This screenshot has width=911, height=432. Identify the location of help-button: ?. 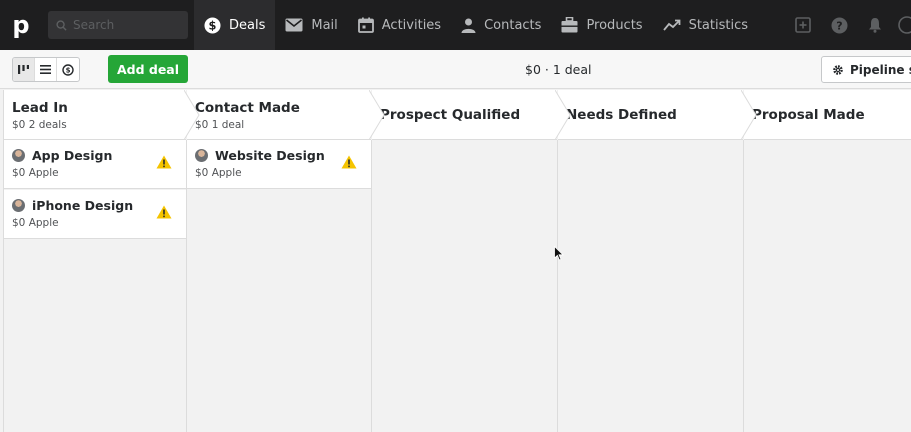
(839, 25).